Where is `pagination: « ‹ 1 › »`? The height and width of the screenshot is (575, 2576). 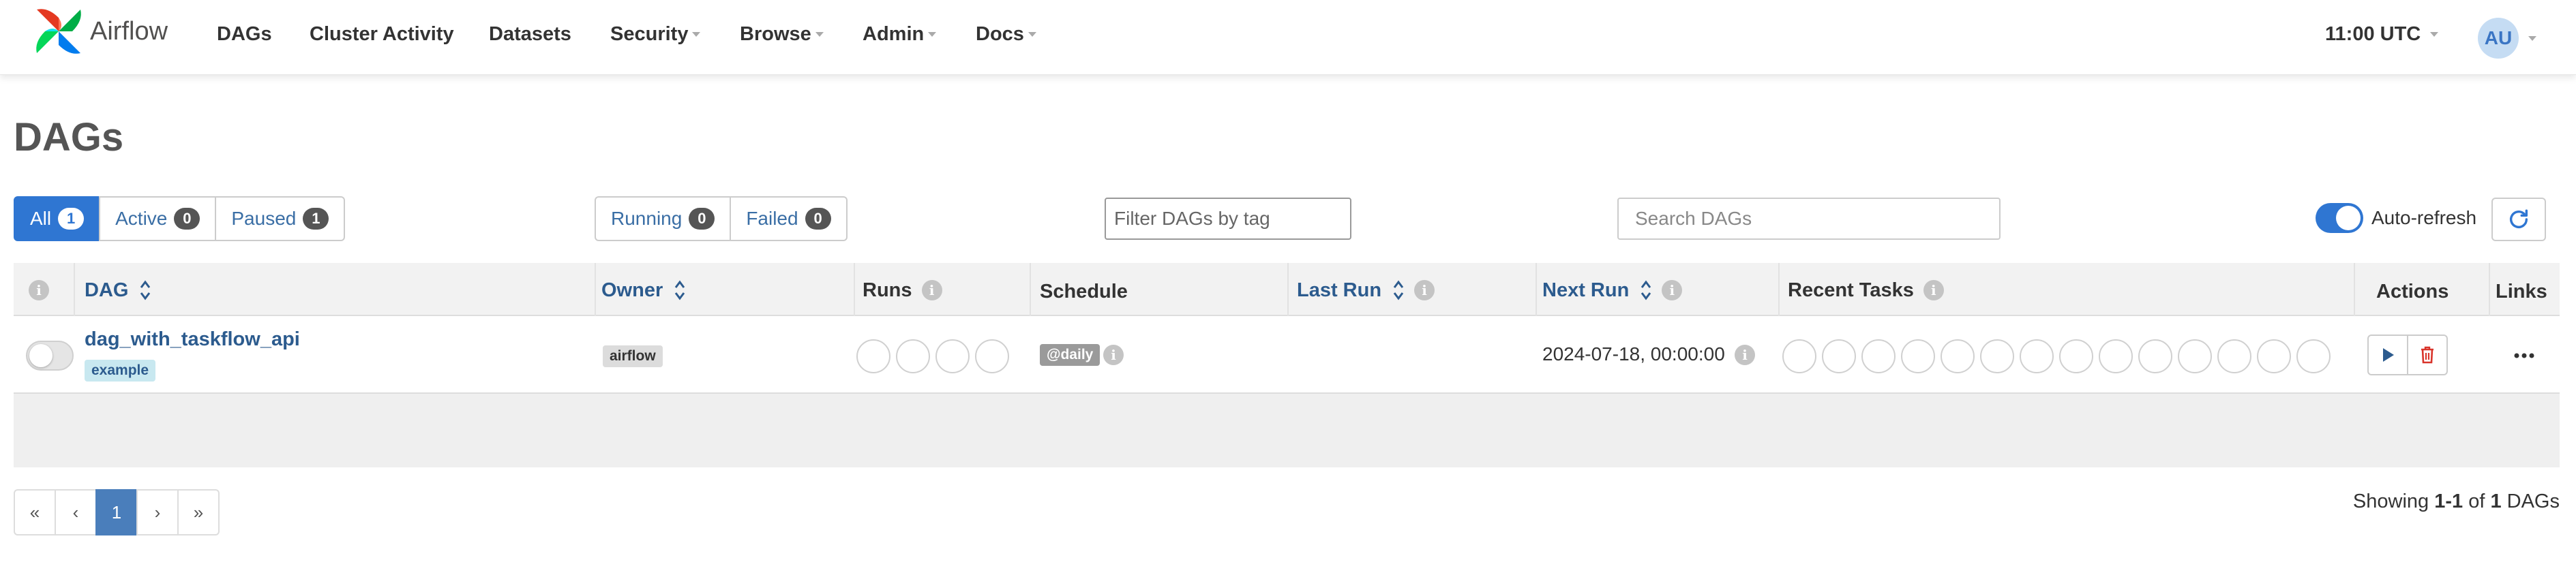 pagination: « ‹ 1 › » is located at coordinates (117, 512).